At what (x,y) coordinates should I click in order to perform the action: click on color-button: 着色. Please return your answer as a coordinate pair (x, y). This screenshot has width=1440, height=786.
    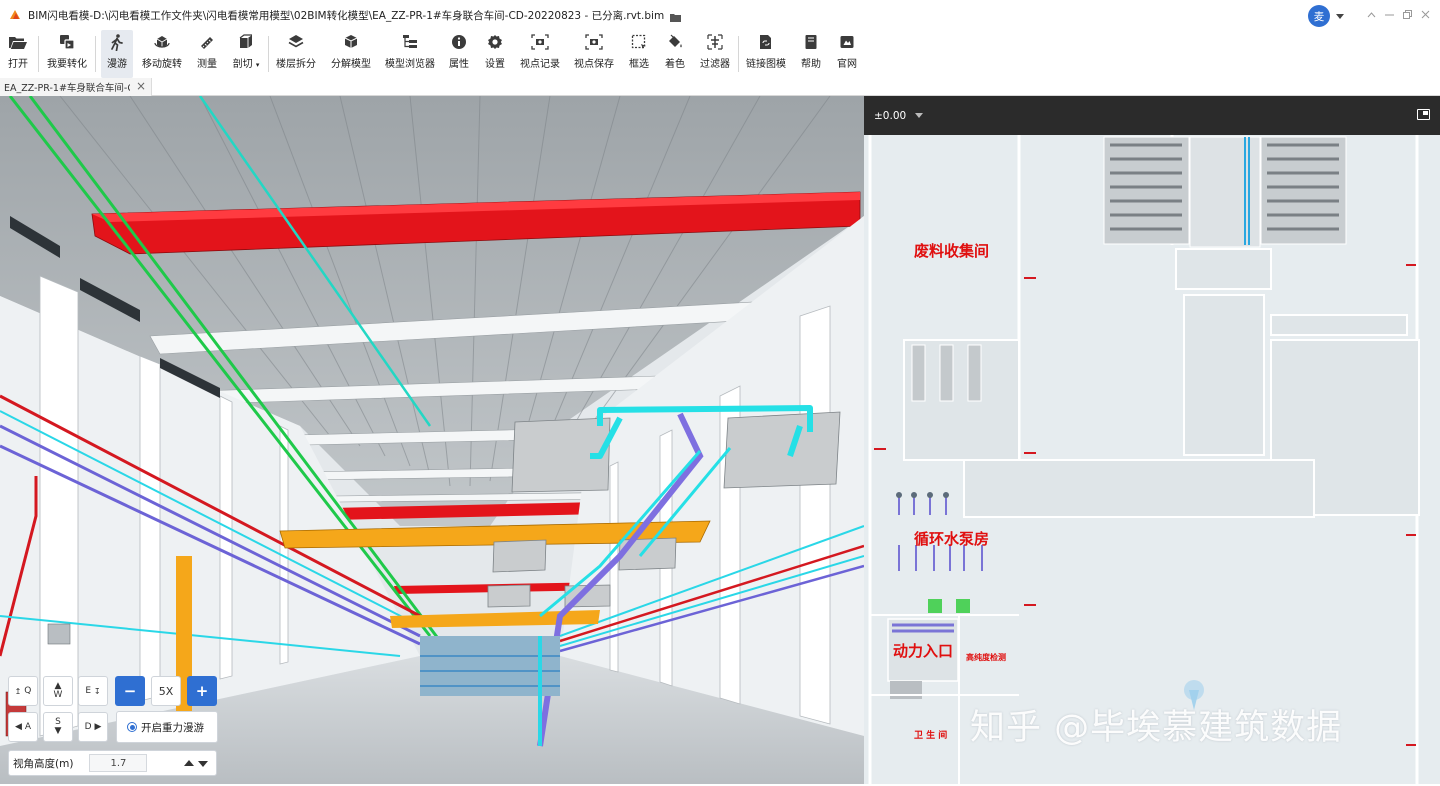
    Looking at the image, I should click on (675, 54).